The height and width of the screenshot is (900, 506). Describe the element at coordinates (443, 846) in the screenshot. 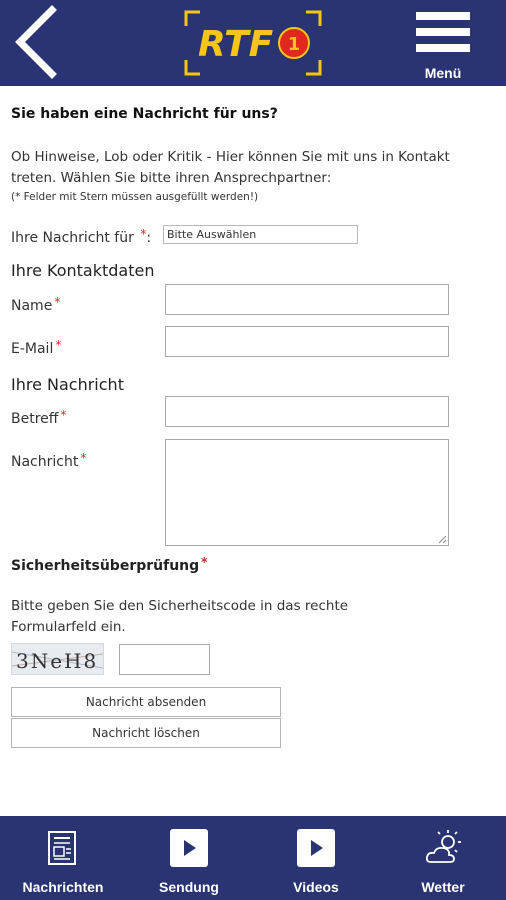

I see `weather-icon` at that location.